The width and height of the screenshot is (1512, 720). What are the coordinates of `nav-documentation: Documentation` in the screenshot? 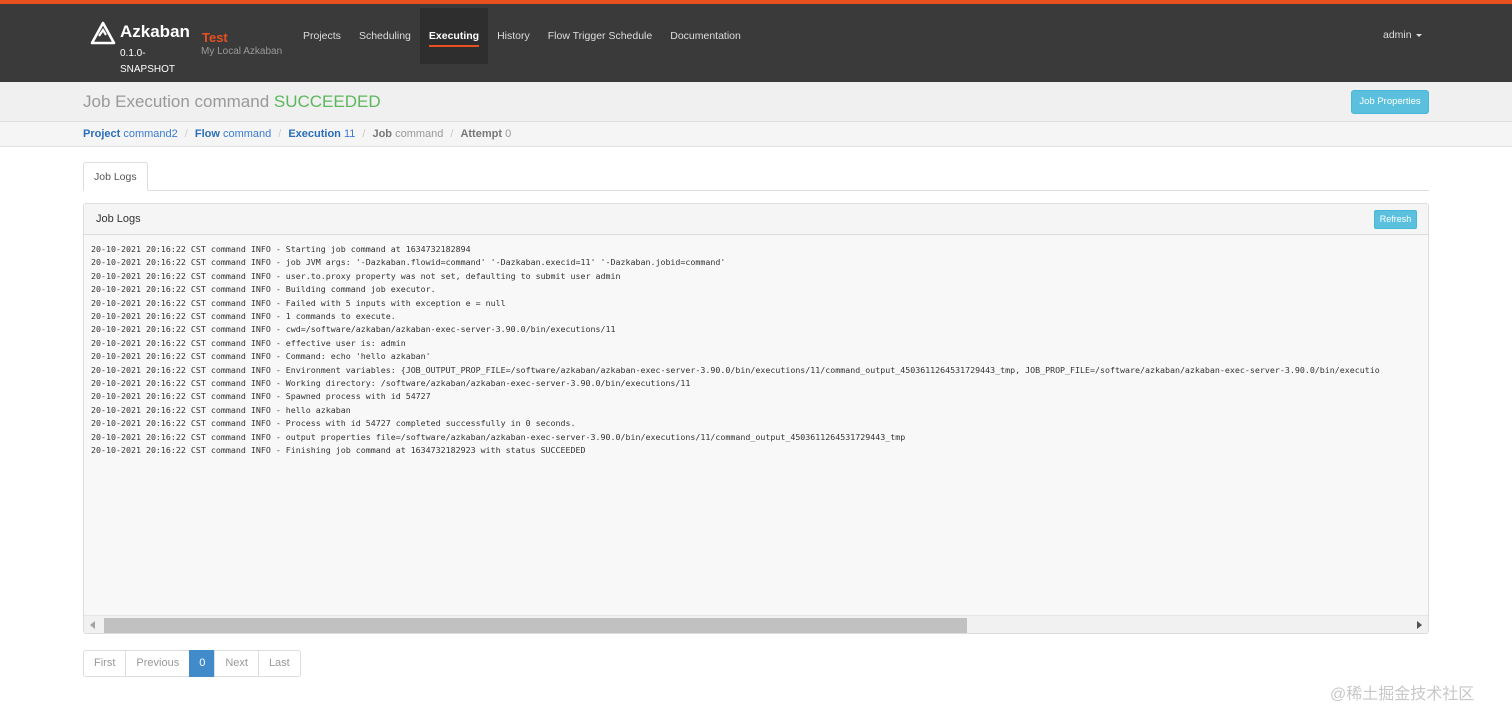 It's located at (705, 36).